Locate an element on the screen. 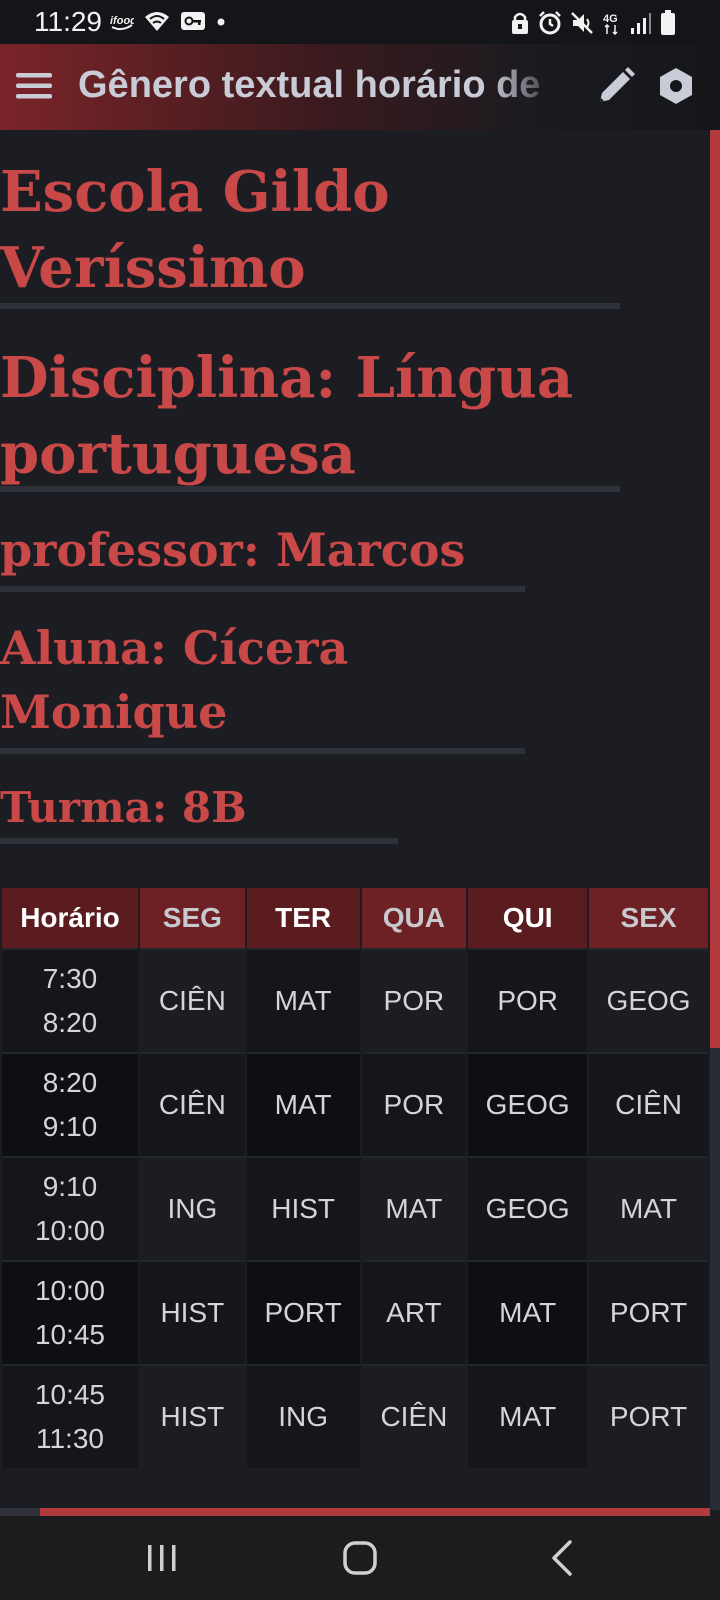 Image resolution: width=720 pixels, height=1600 pixels. horizontal-scrollbar-track is located at coordinates (20, 1512).